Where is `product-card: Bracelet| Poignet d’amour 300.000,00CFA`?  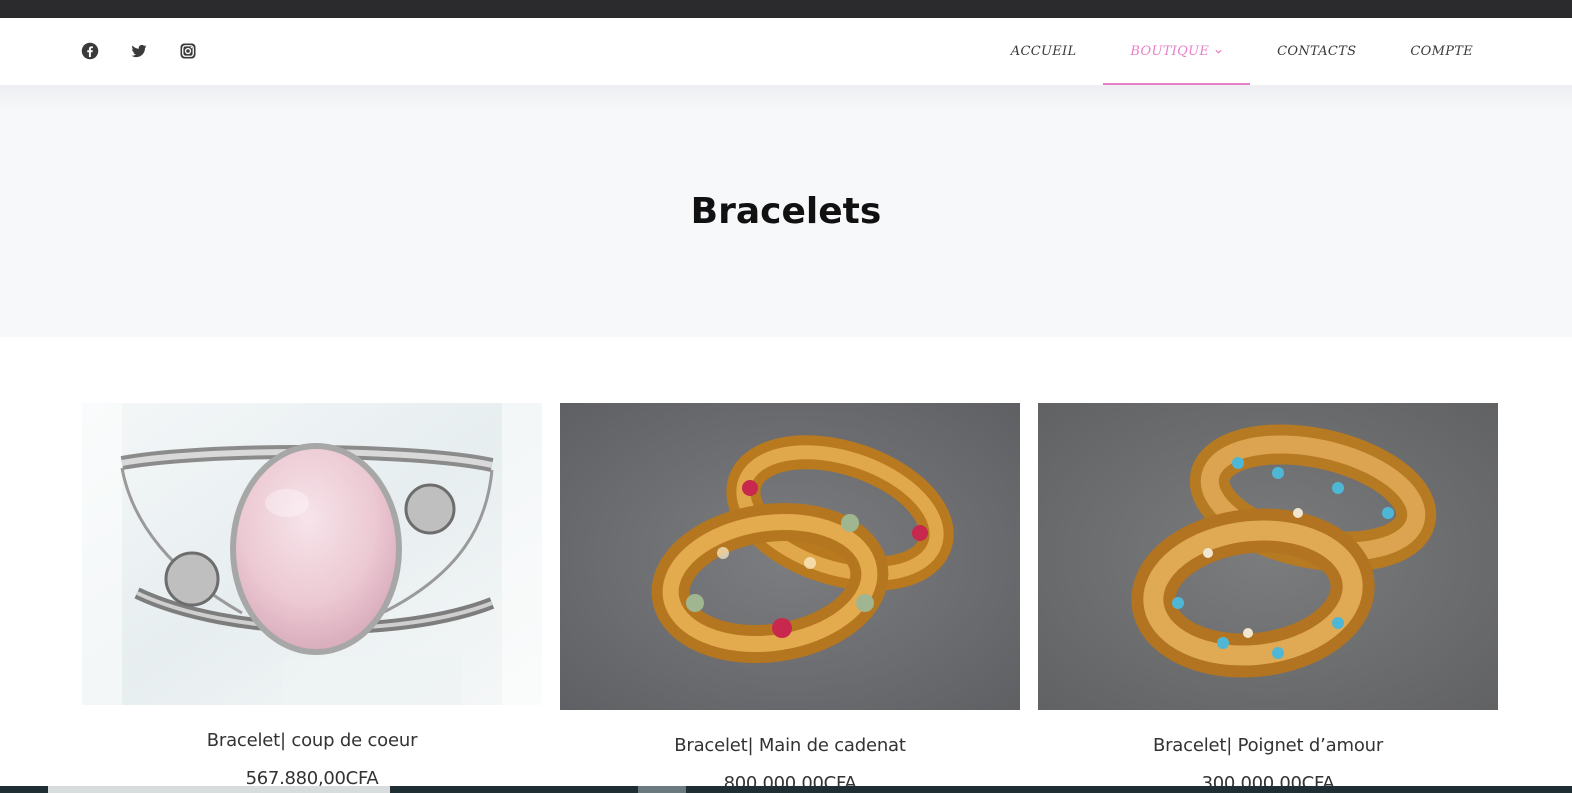 product-card: Bracelet| Poignet d’amour 300.000,00CFA is located at coordinates (1268, 598).